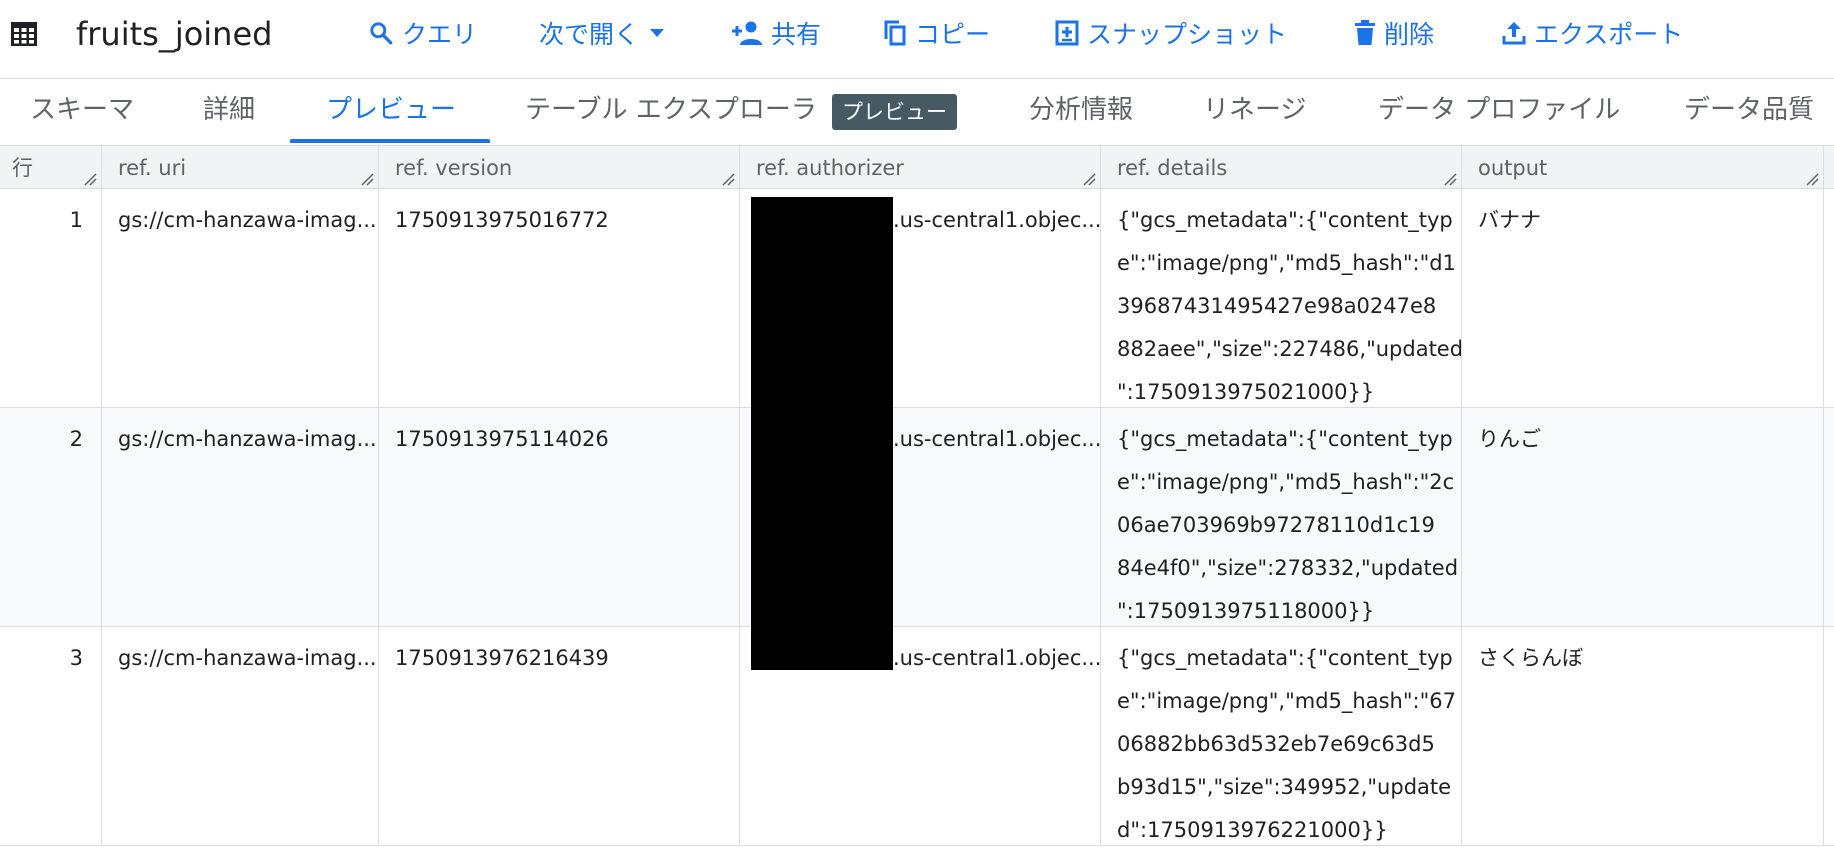 This screenshot has height=860, width=1834. What do you see at coordinates (796, 34) in the screenshot?
I see `share-button-label: 共有` at bounding box center [796, 34].